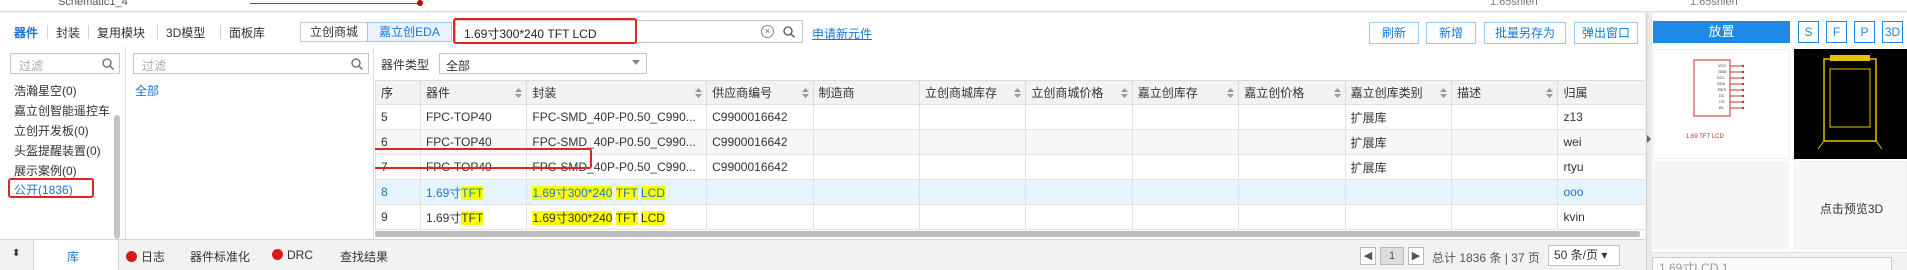  I want to click on source-lcsc-button: 立创商城, so click(334, 32).